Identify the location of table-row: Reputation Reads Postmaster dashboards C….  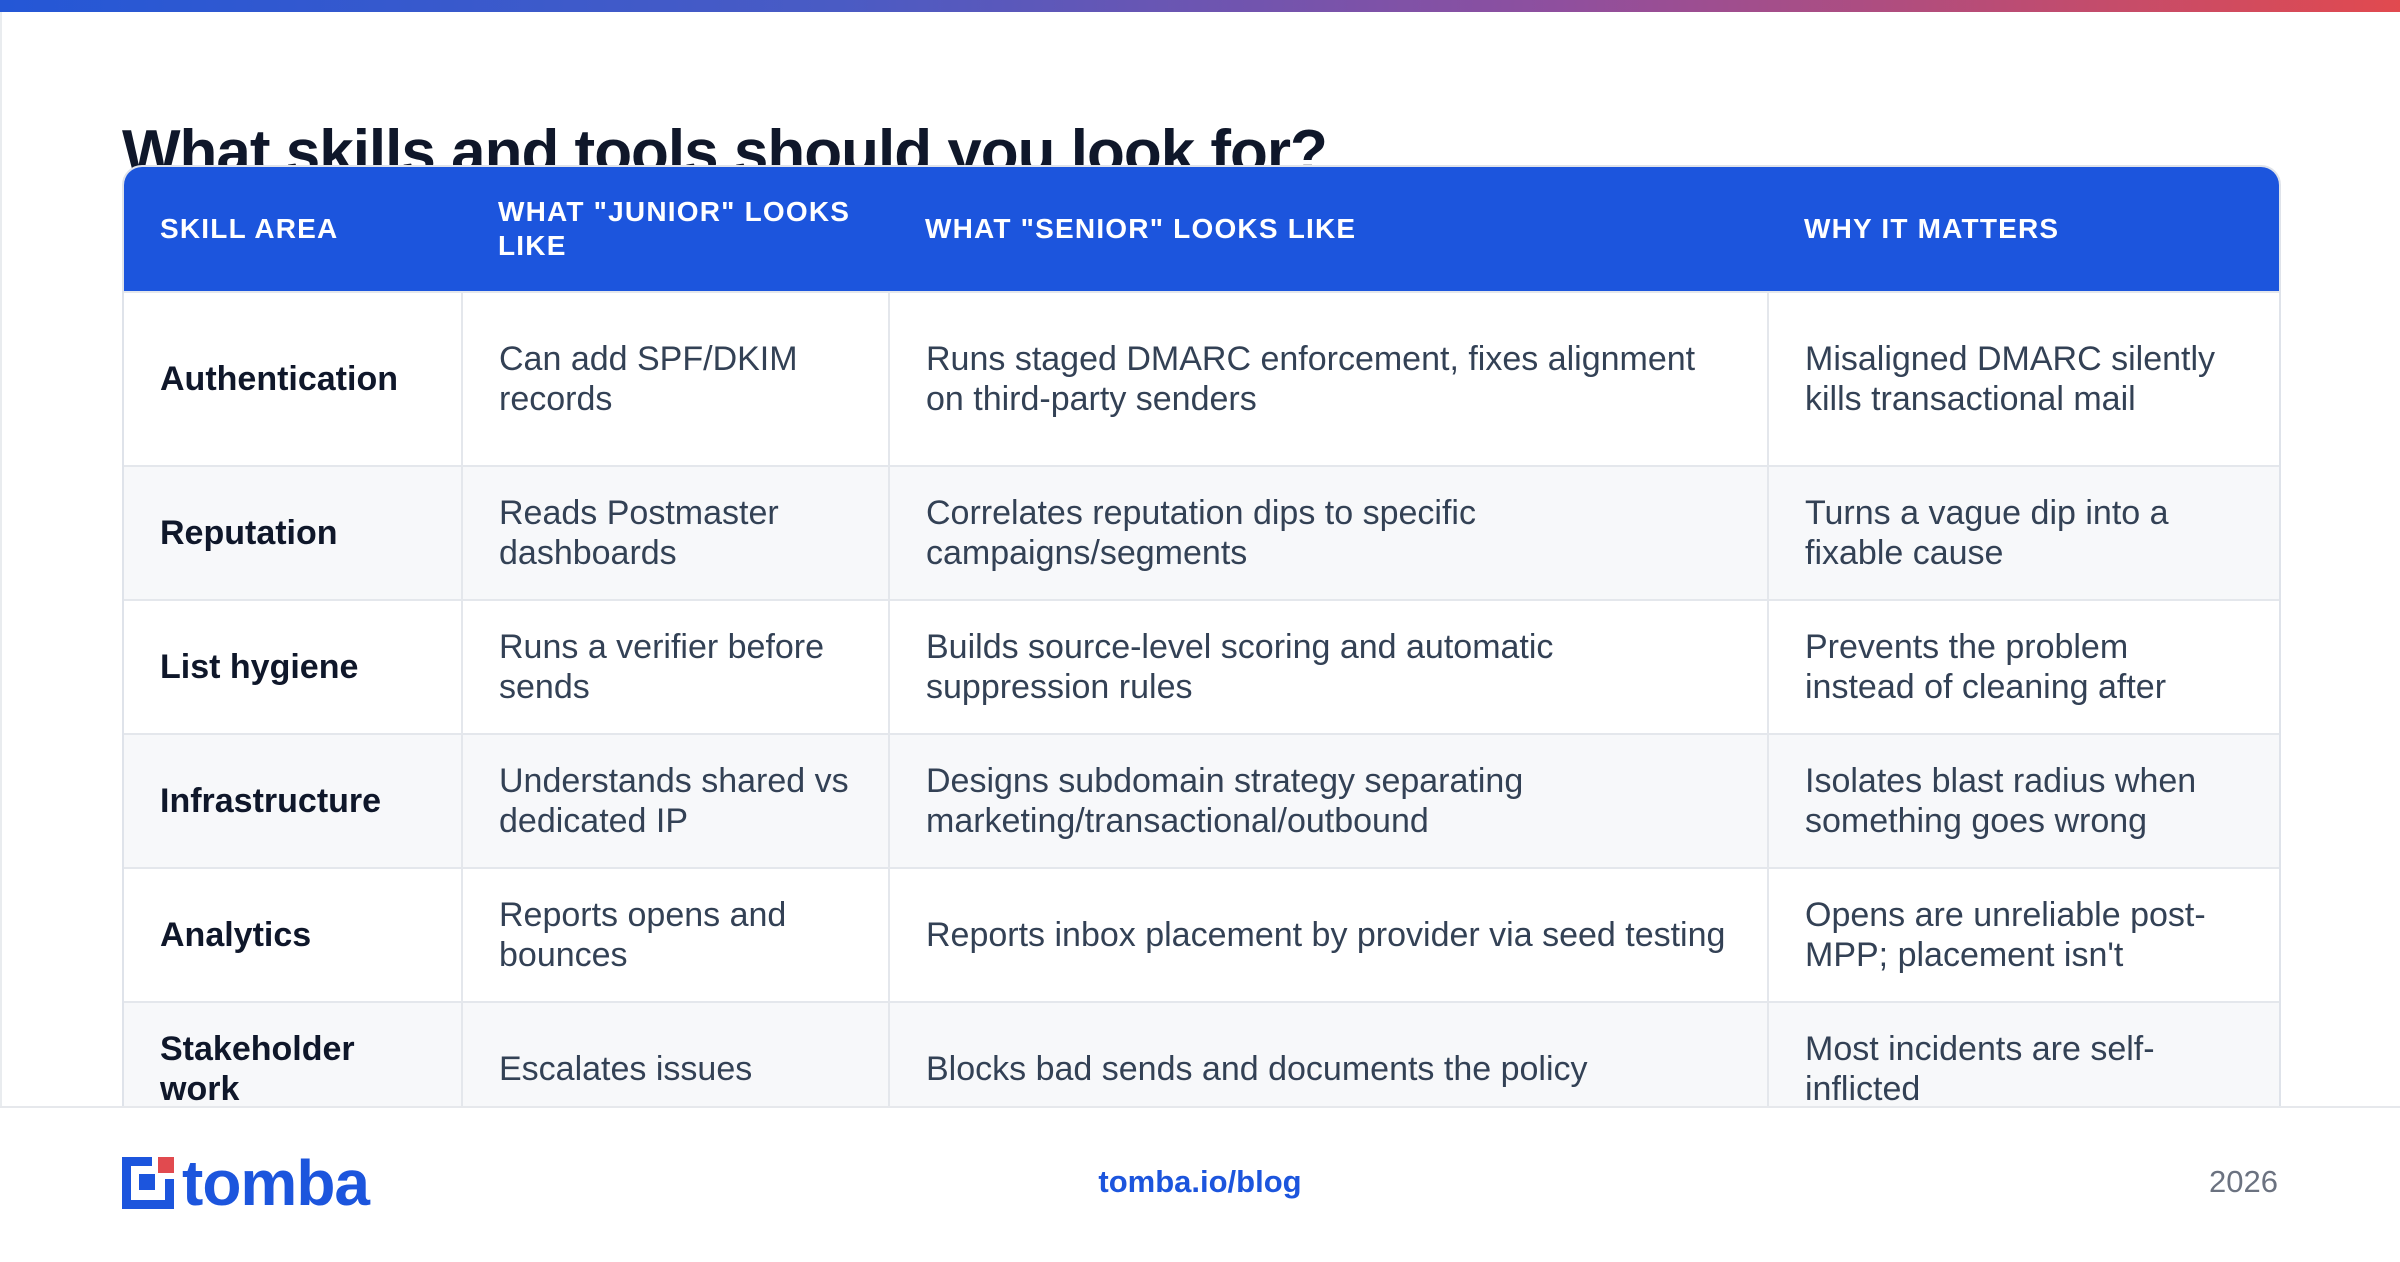
(1201, 532).